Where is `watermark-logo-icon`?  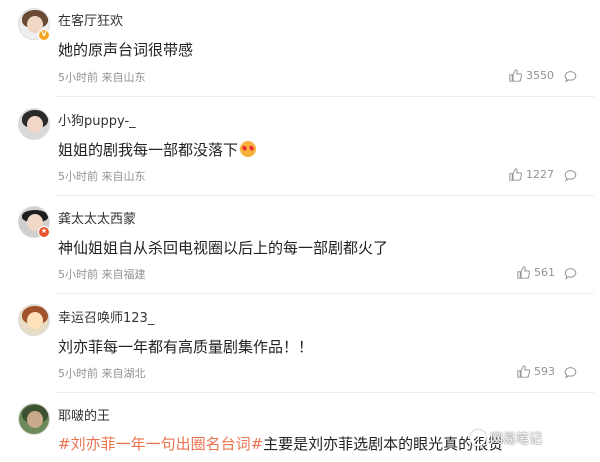
watermark-logo-icon is located at coordinates (478, 437).